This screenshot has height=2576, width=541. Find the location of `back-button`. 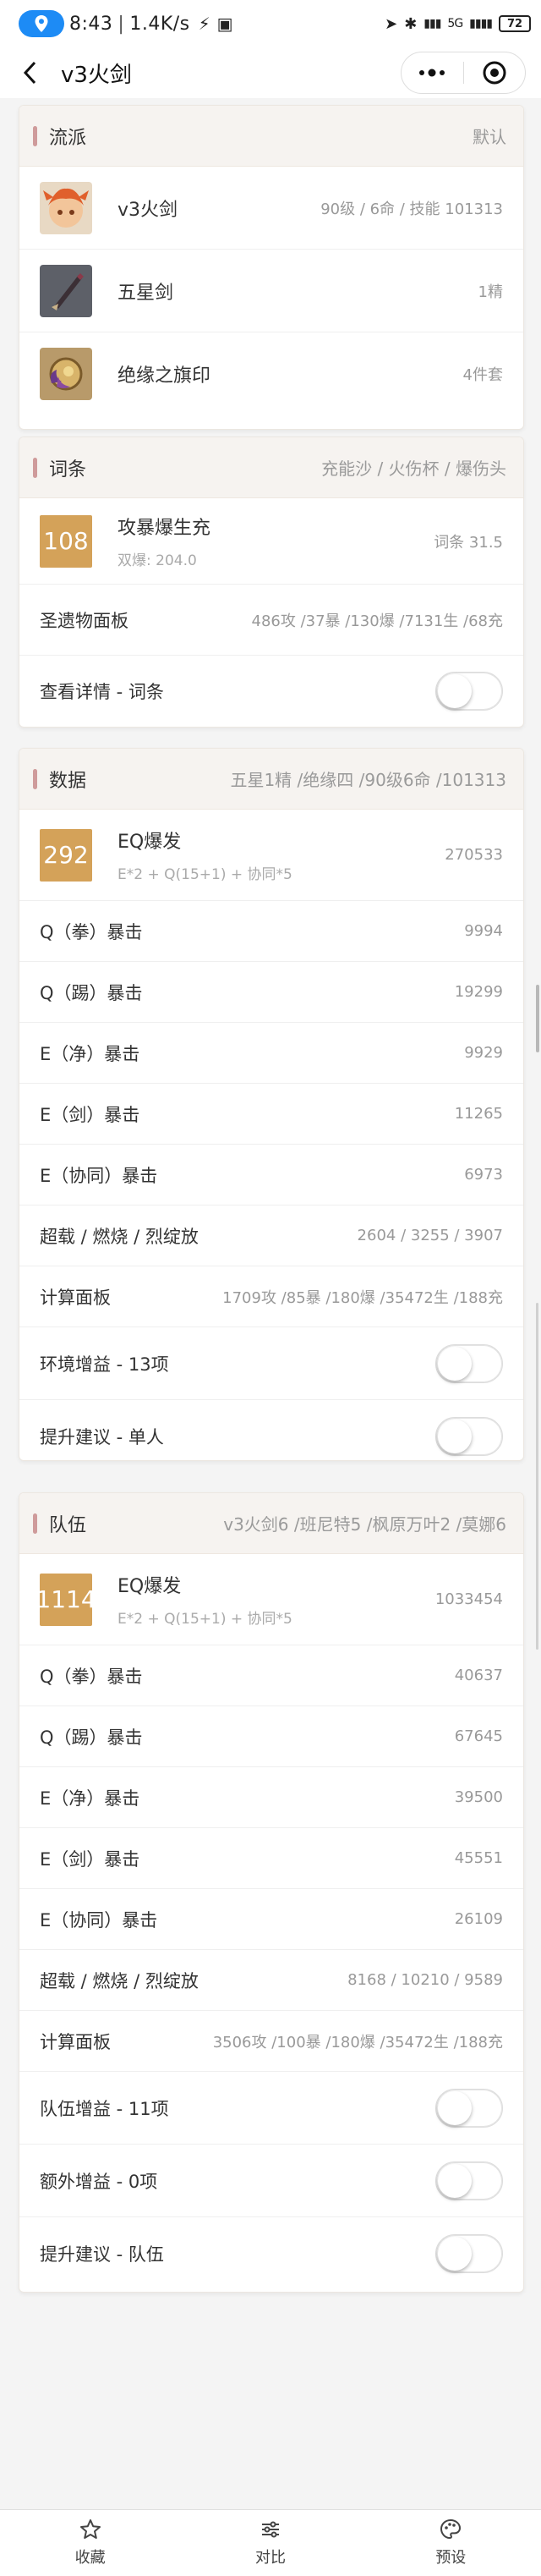

back-button is located at coordinates (31, 73).